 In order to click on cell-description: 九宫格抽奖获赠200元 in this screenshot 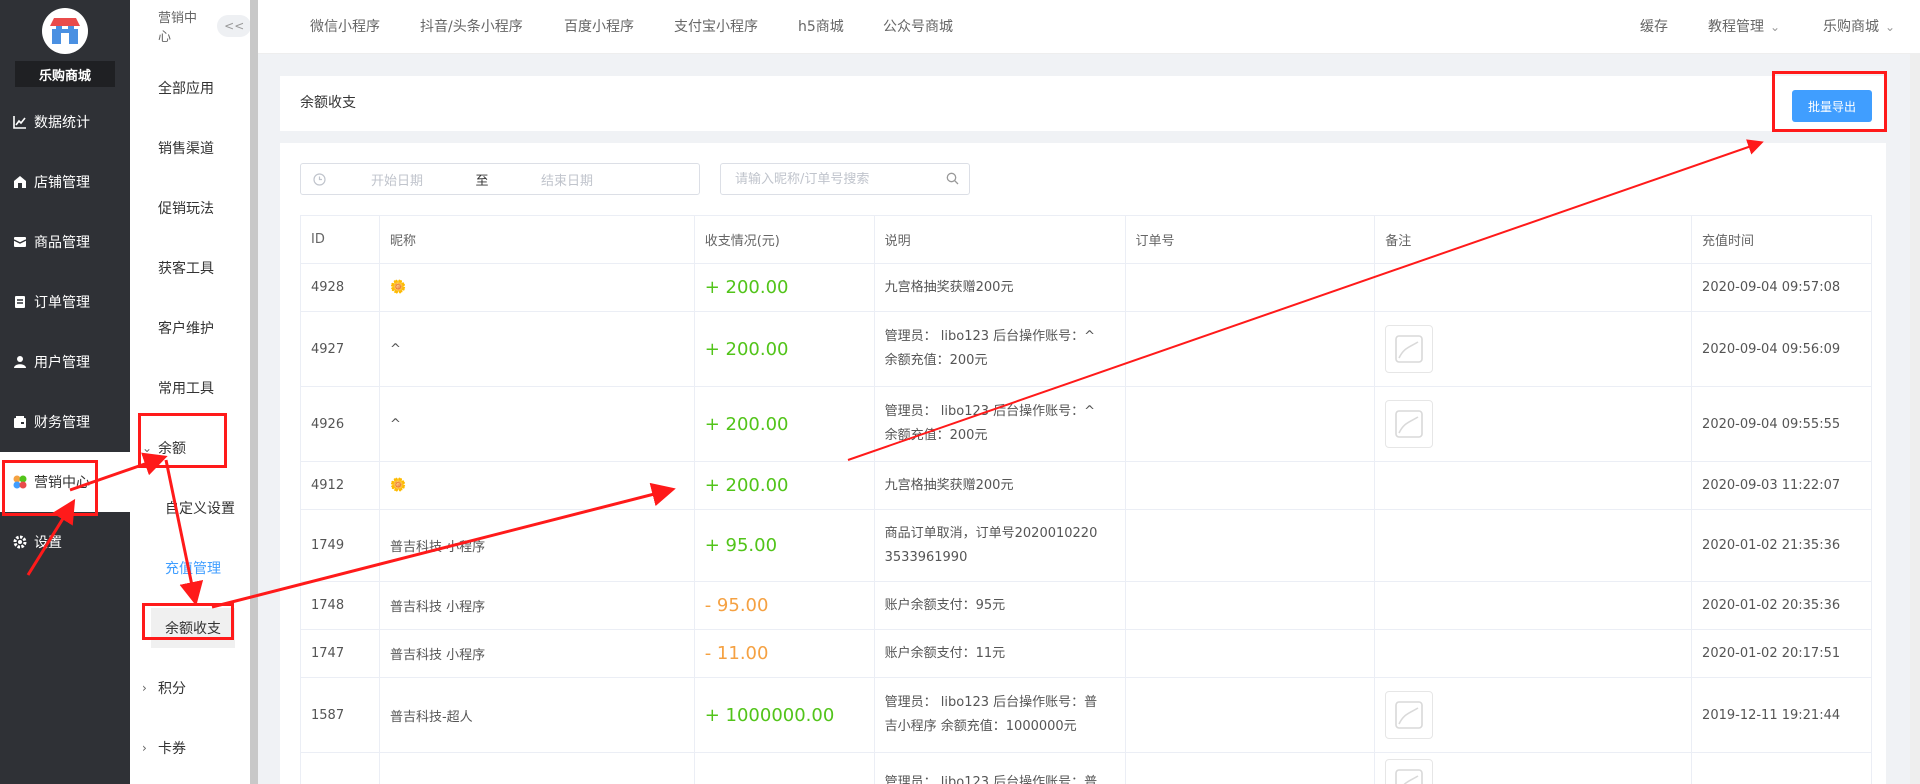, I will do `click(999, 287)`.